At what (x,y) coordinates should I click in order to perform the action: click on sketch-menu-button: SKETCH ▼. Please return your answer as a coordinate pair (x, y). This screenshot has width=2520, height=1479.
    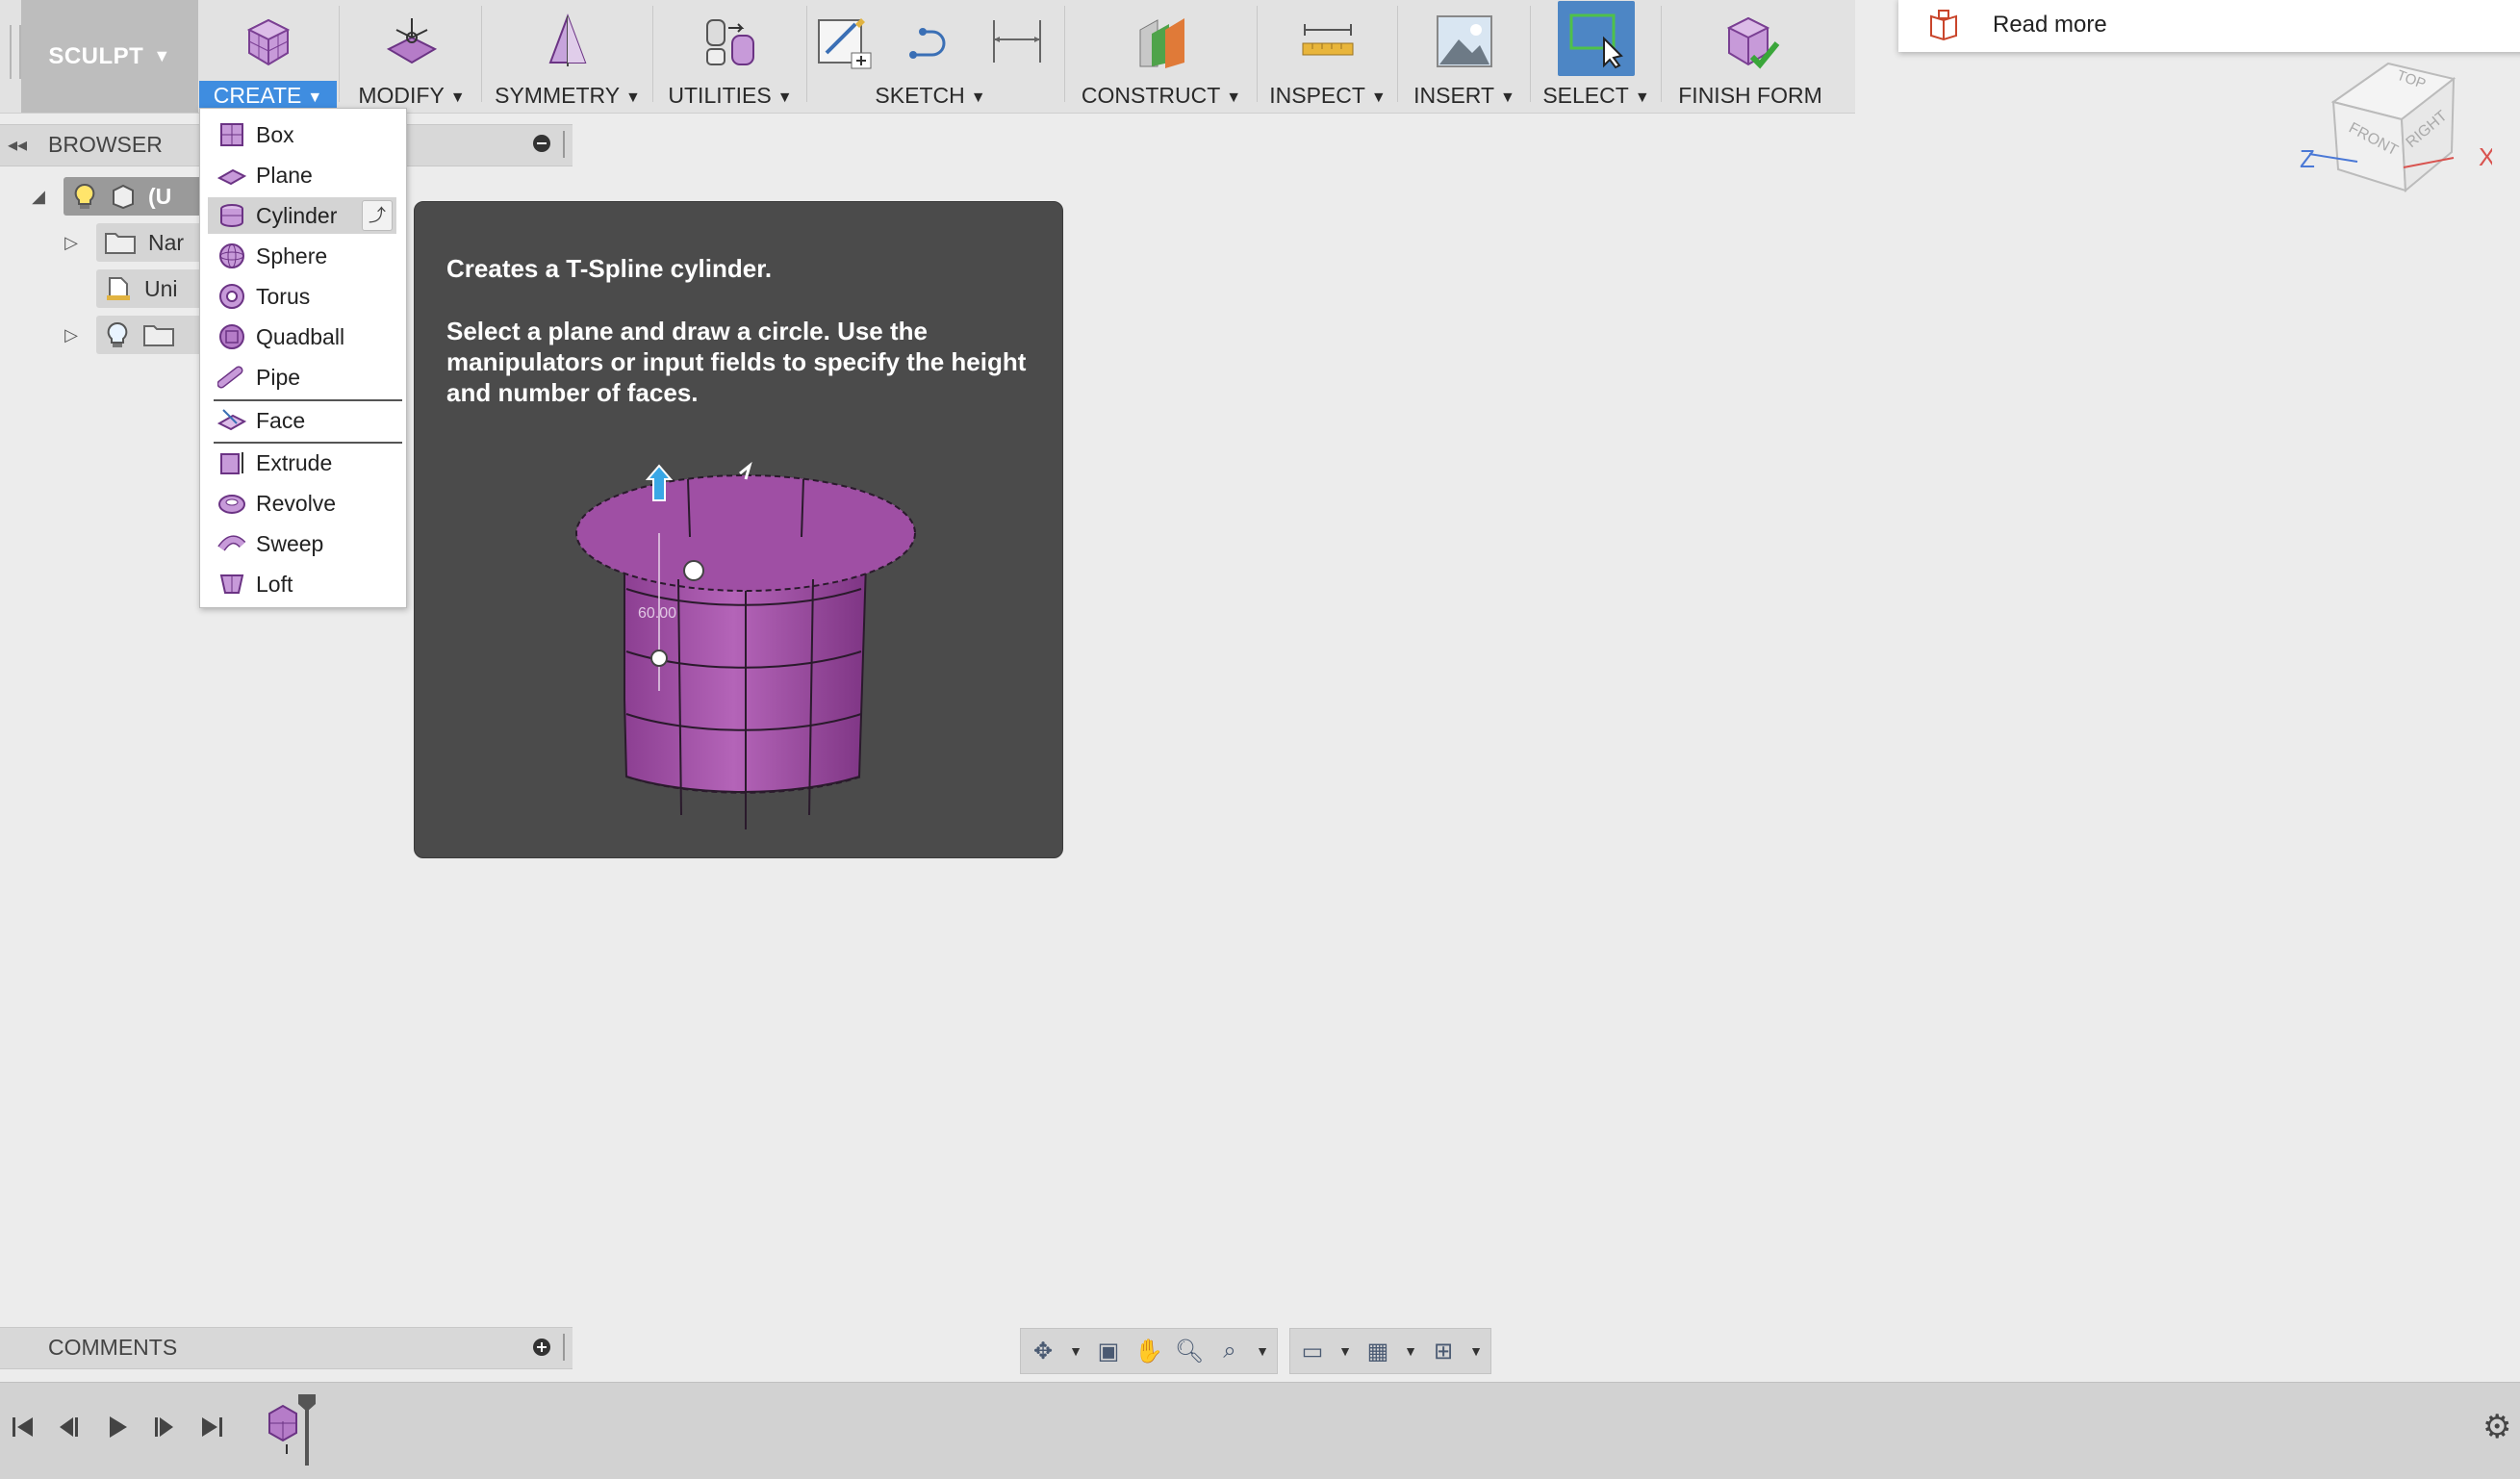
    Looking at the image, I should click on (931, 95).